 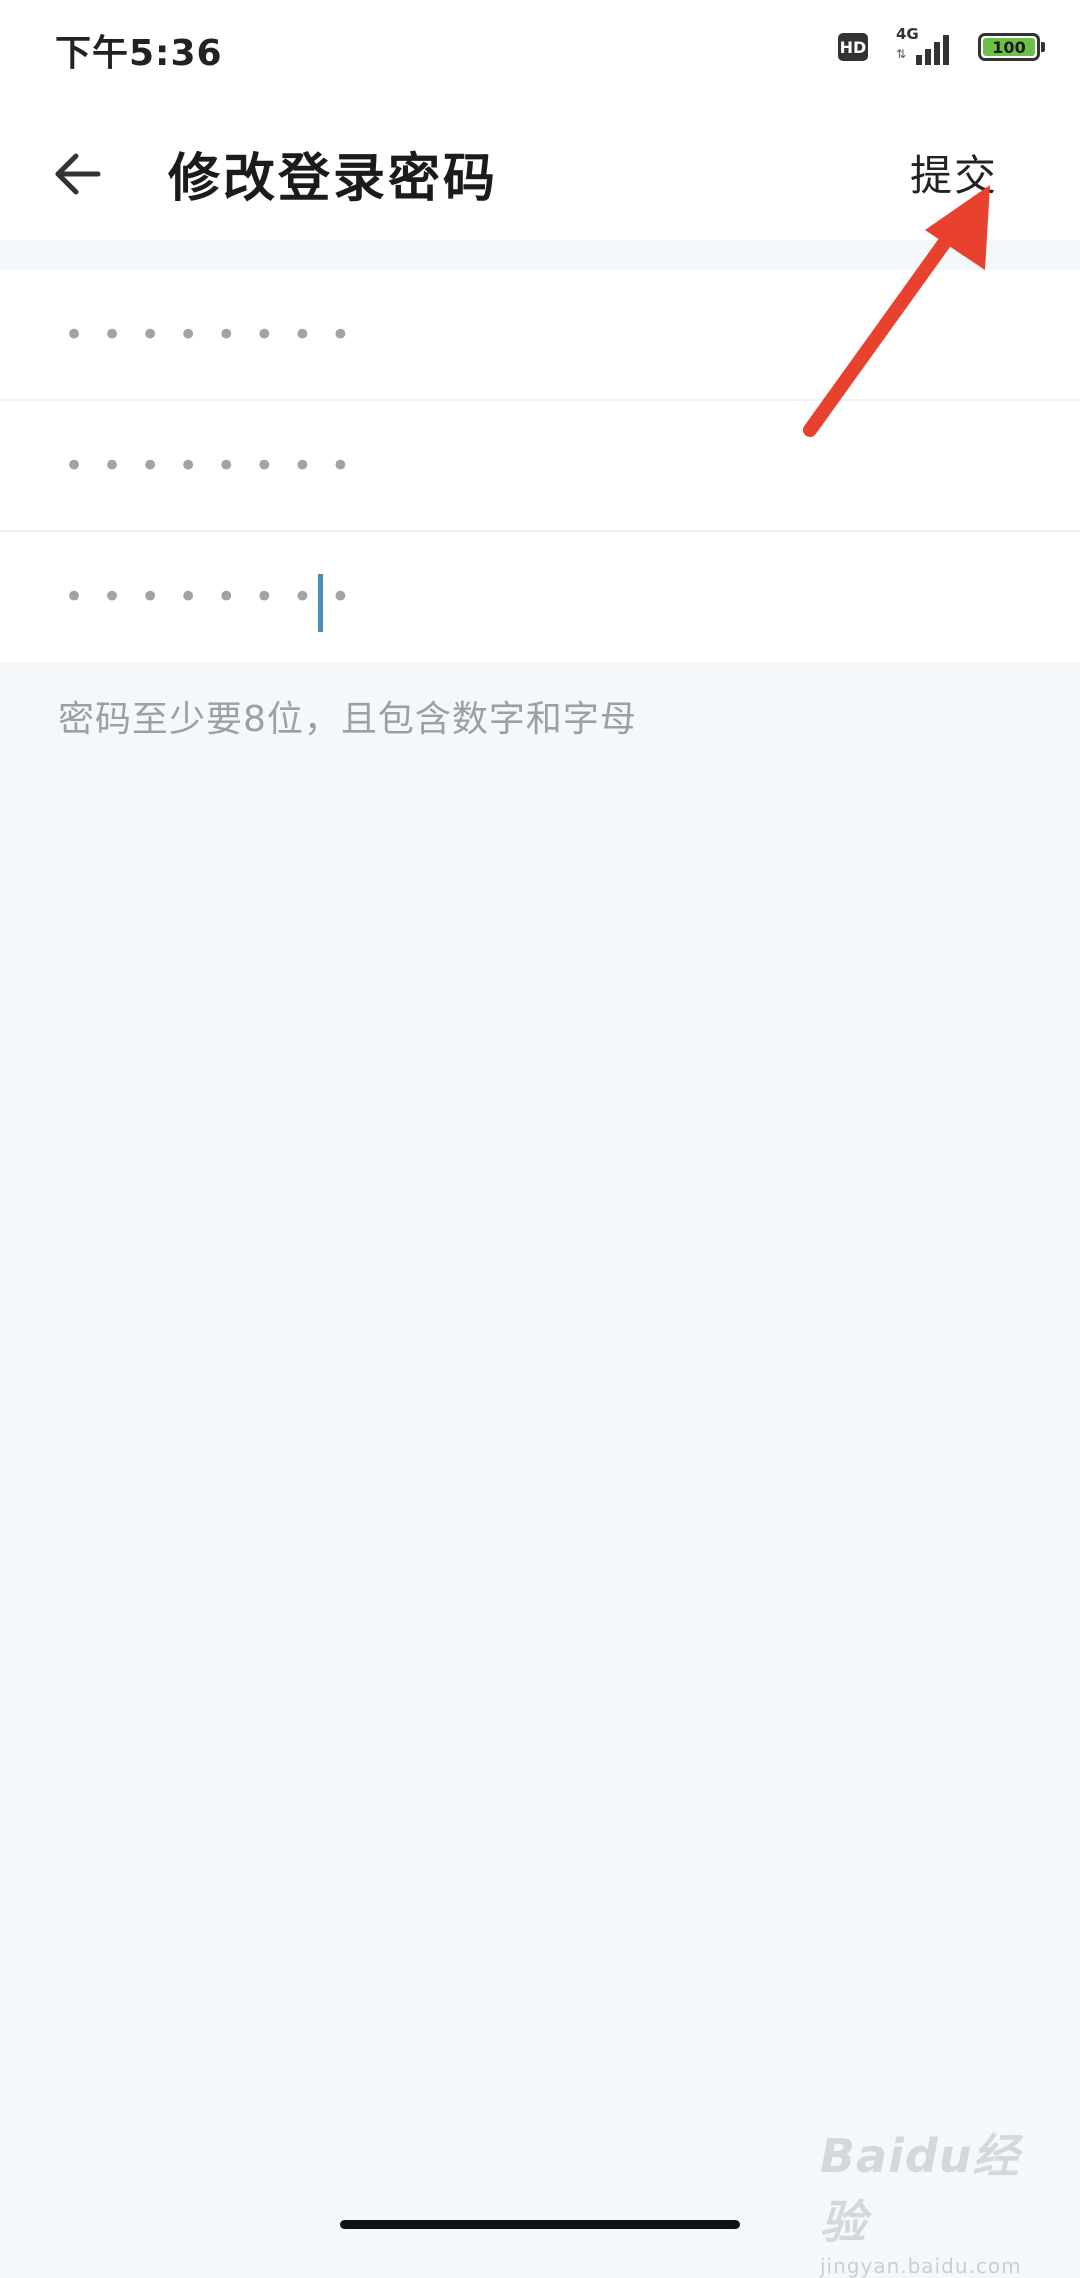 I want to click on watermark-domain: jingyan.baidu.com, so click(x=921, y=2266).